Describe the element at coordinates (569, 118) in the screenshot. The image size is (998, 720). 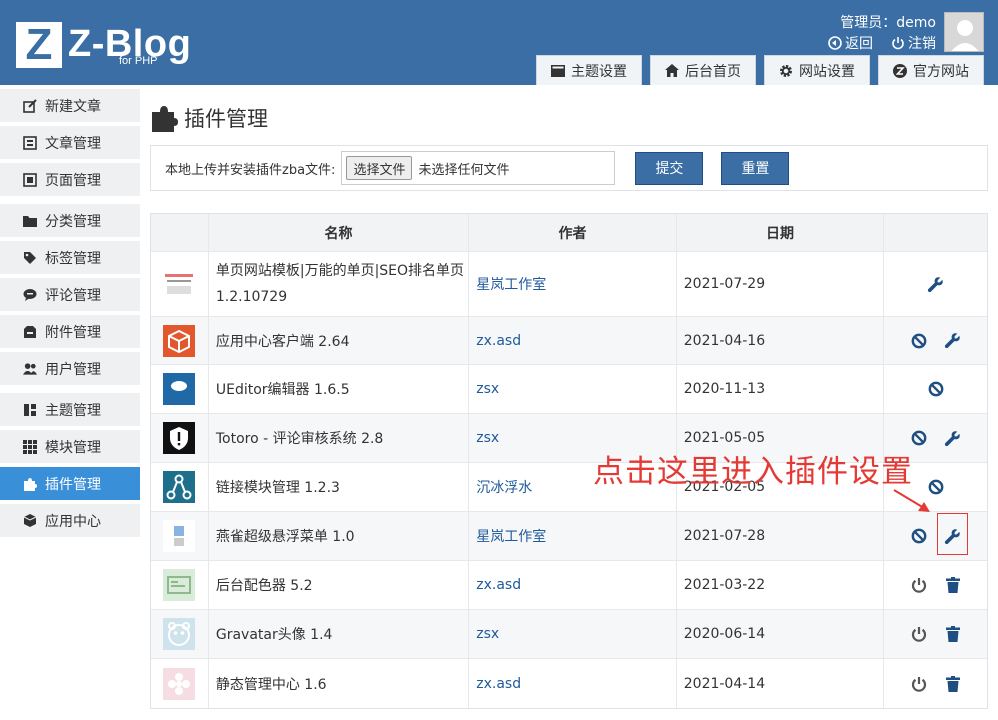
I see `page-title: 插件管理` at that location.